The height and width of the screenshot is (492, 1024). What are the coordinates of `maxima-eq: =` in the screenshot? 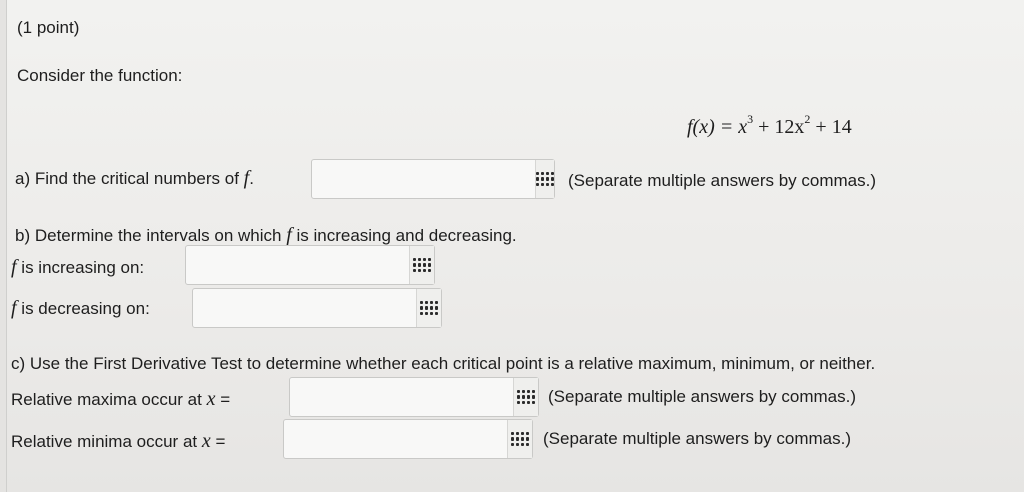 It's located at (223, 399).